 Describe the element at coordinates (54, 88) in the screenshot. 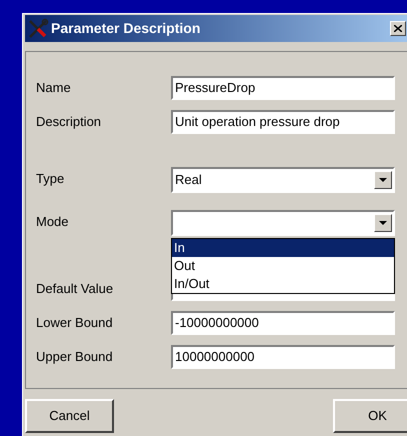

I see `field-label: Name` at that location.